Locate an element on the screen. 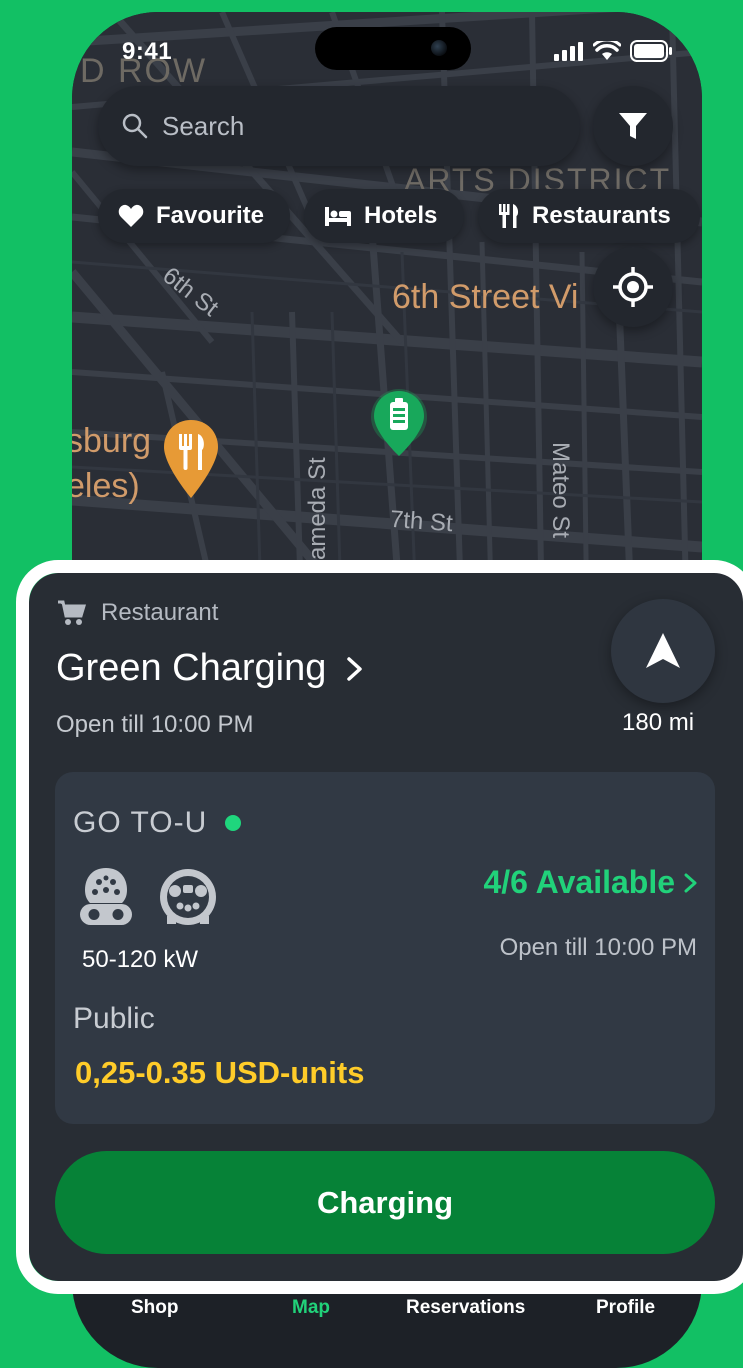  map-label-eles: eles) is located at coordinates (106, 486).